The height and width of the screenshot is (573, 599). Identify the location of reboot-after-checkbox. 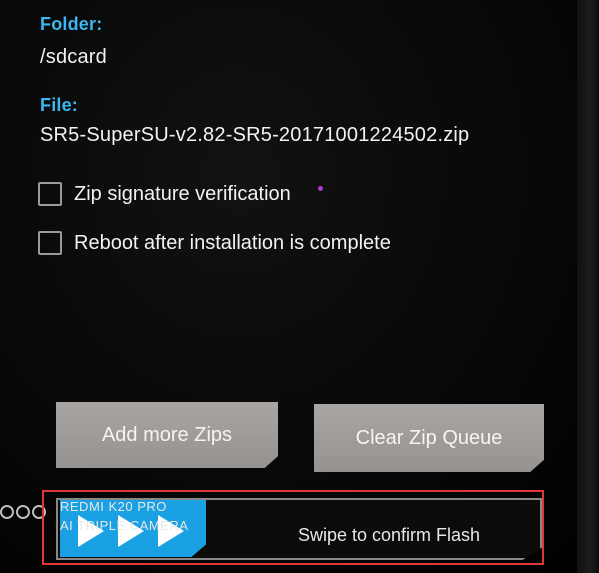
(50, 243).